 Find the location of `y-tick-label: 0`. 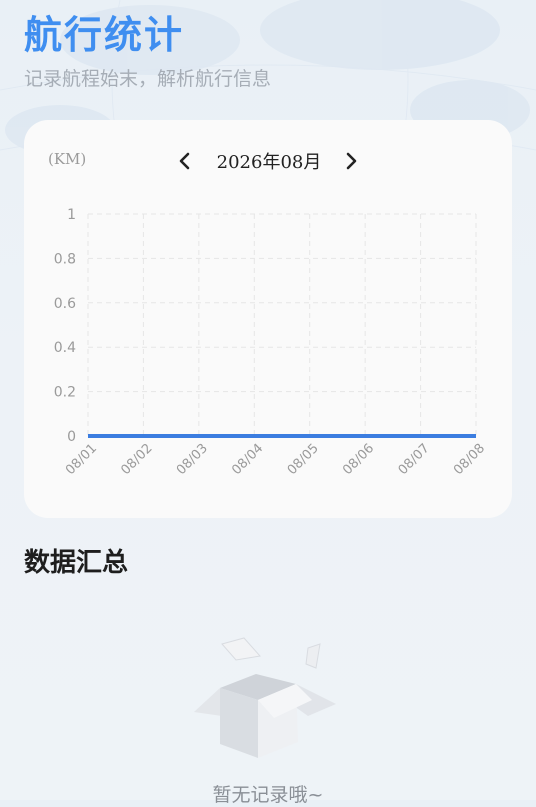

y-tick-label: 0 is located at coordinates (71, 437).